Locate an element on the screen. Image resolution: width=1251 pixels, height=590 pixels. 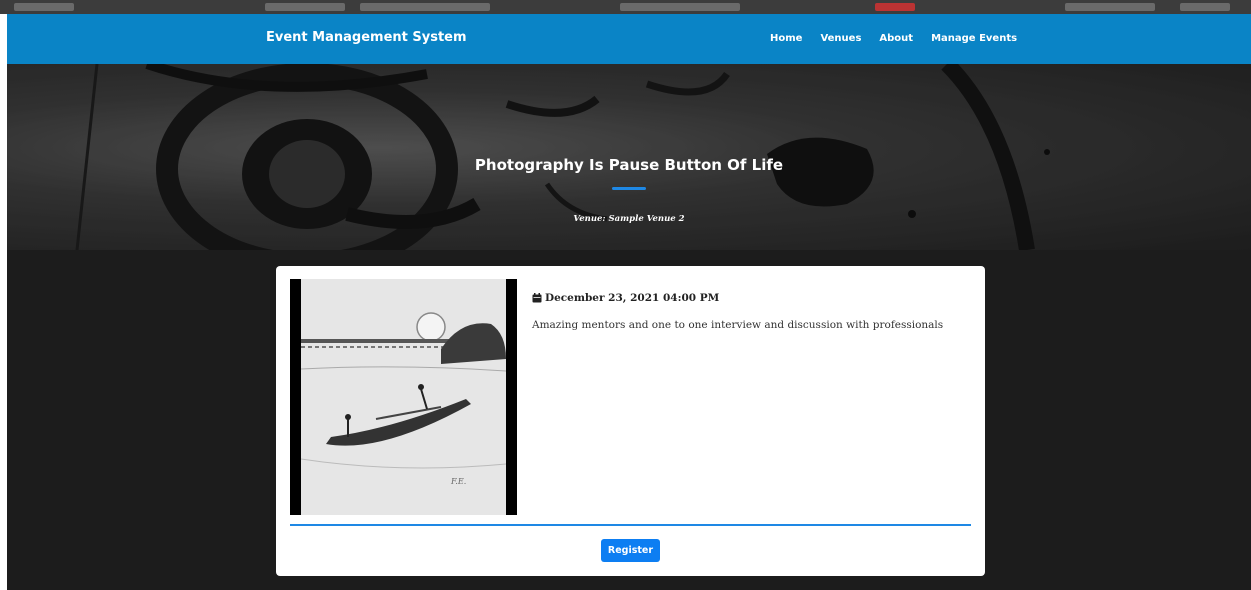
event-date: December 23, 2021 04:00 PM is located at coordinates (625, 298).